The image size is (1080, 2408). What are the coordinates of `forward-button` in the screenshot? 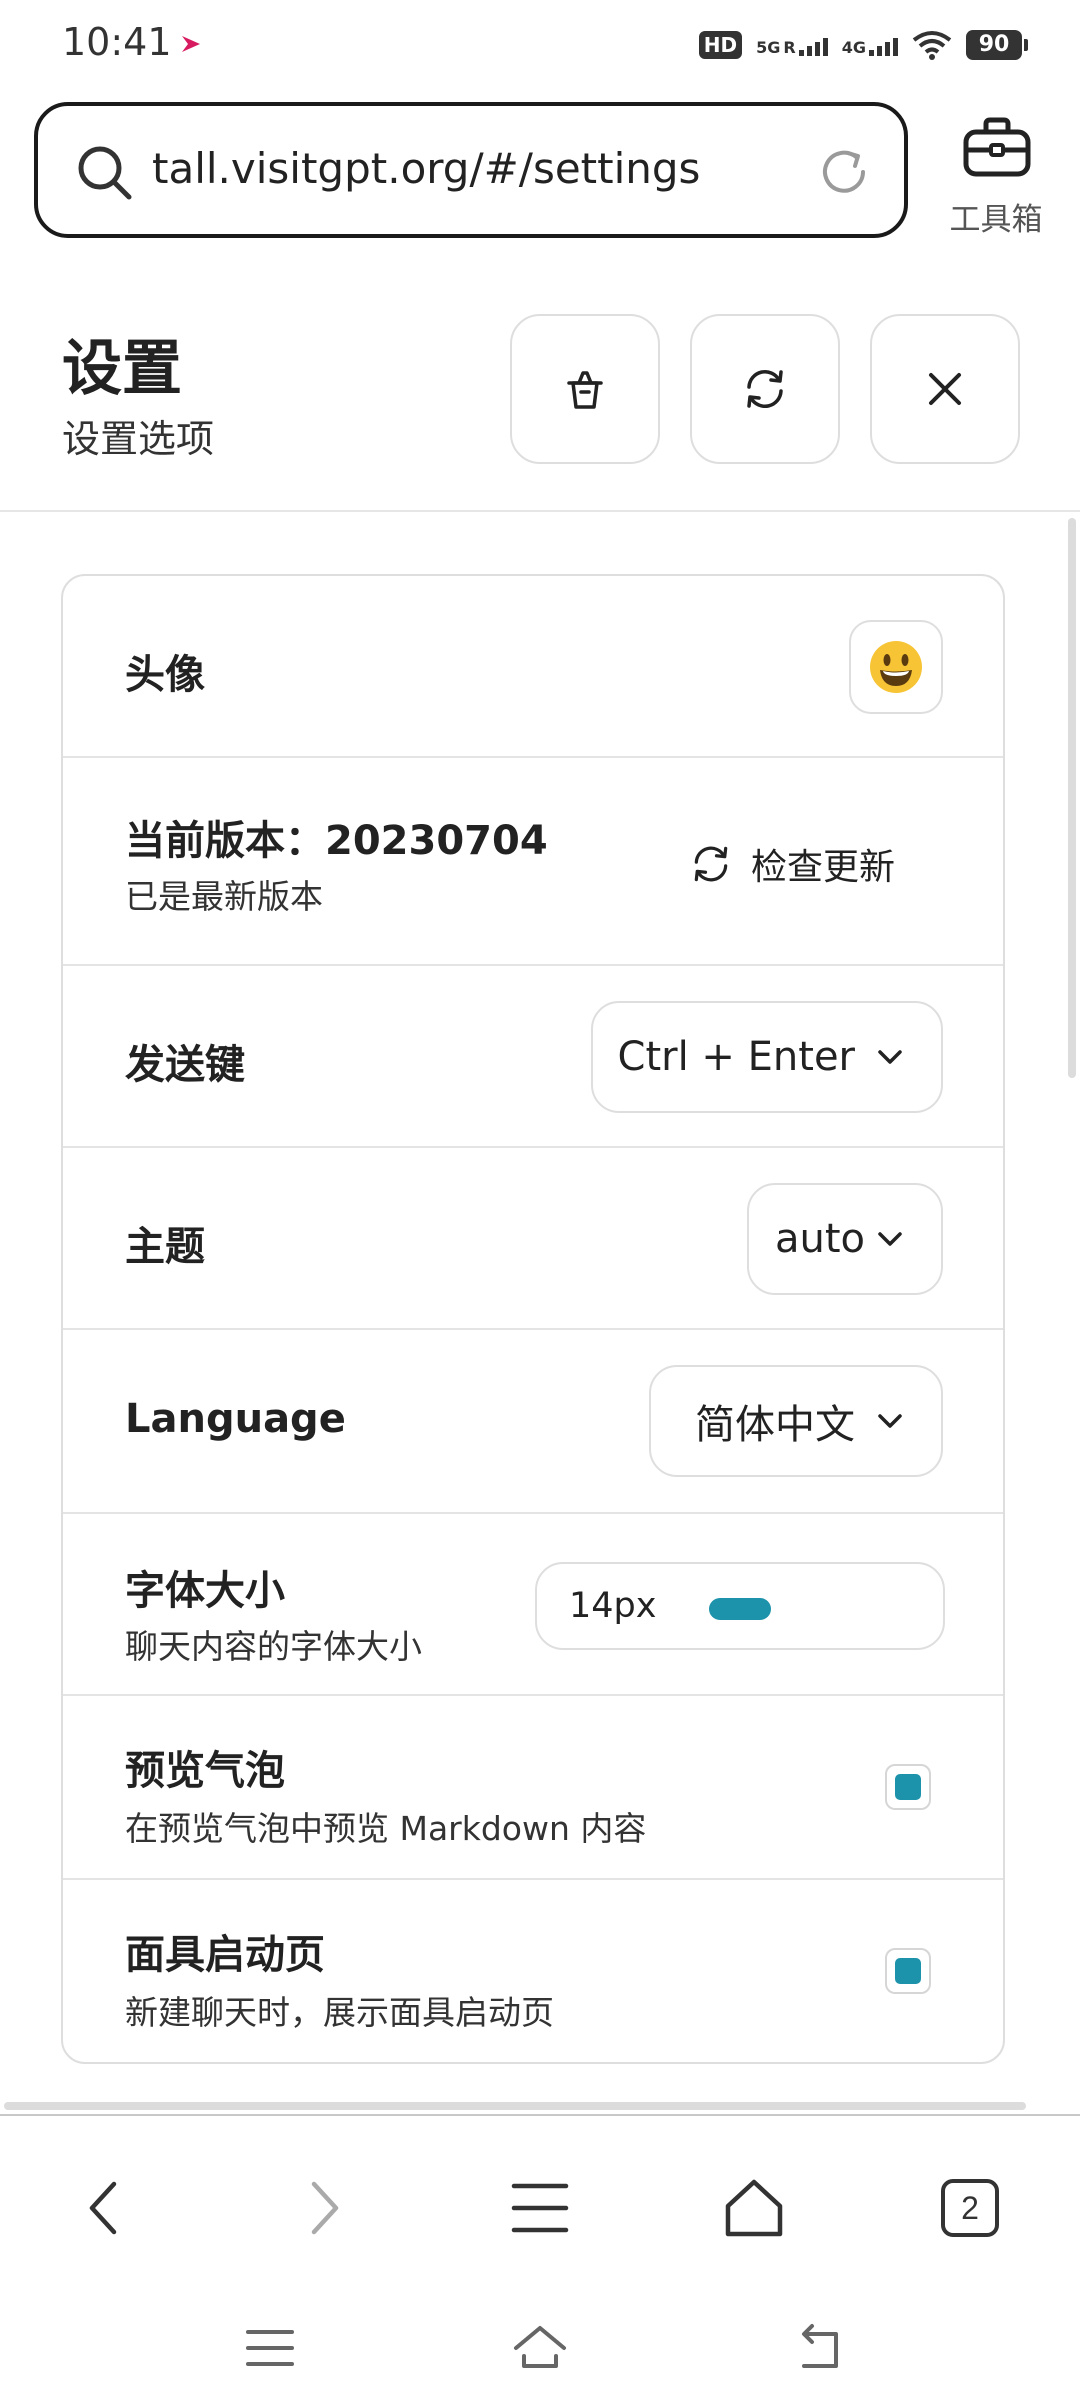 It's located at (322, 2208).